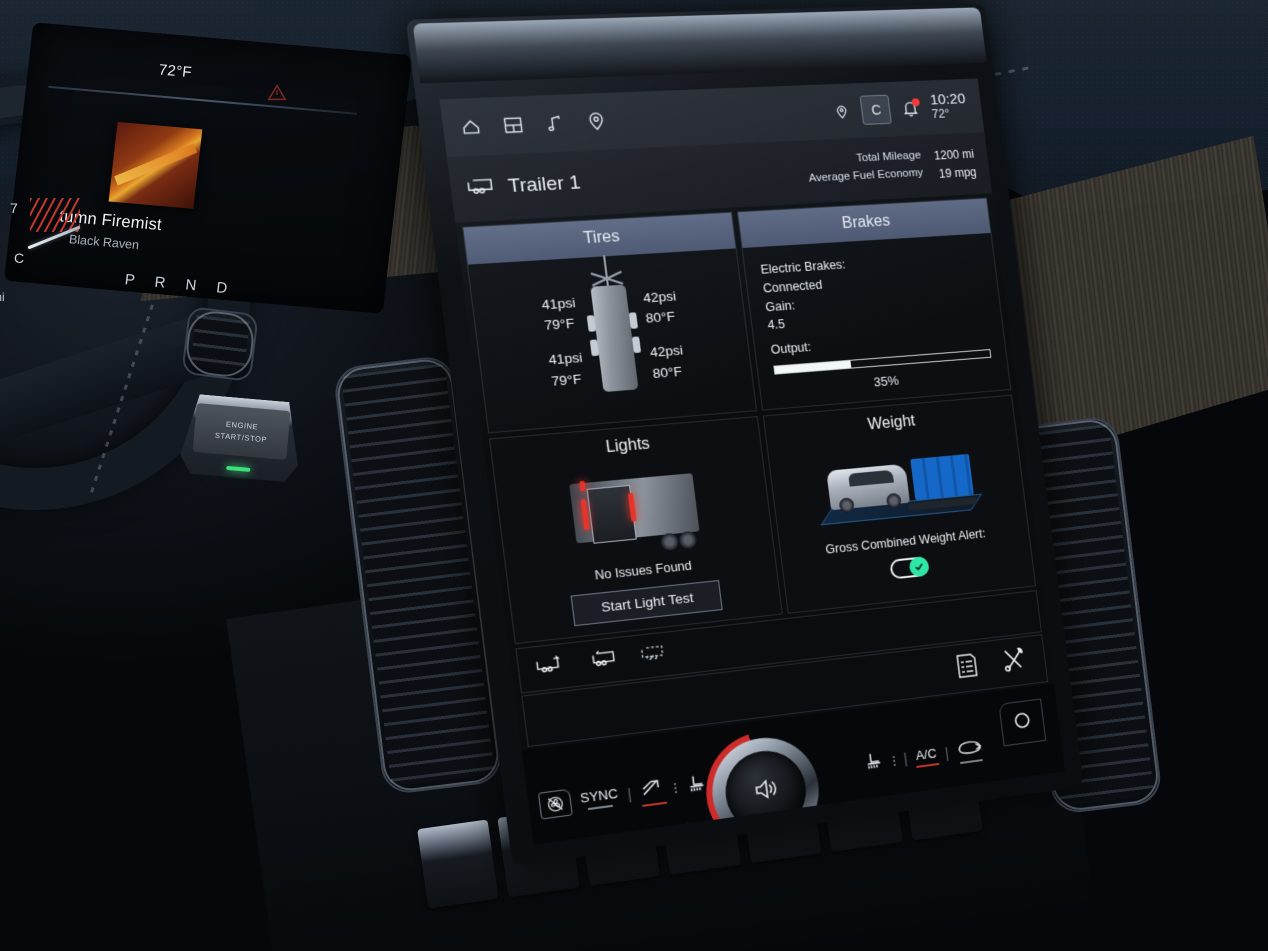 The height and width of the screenshot is (951, 1268). What do you see at coordinates (967, 667) in the screenshot?
I see `checklist-icon` at bounding box center [967, 667].